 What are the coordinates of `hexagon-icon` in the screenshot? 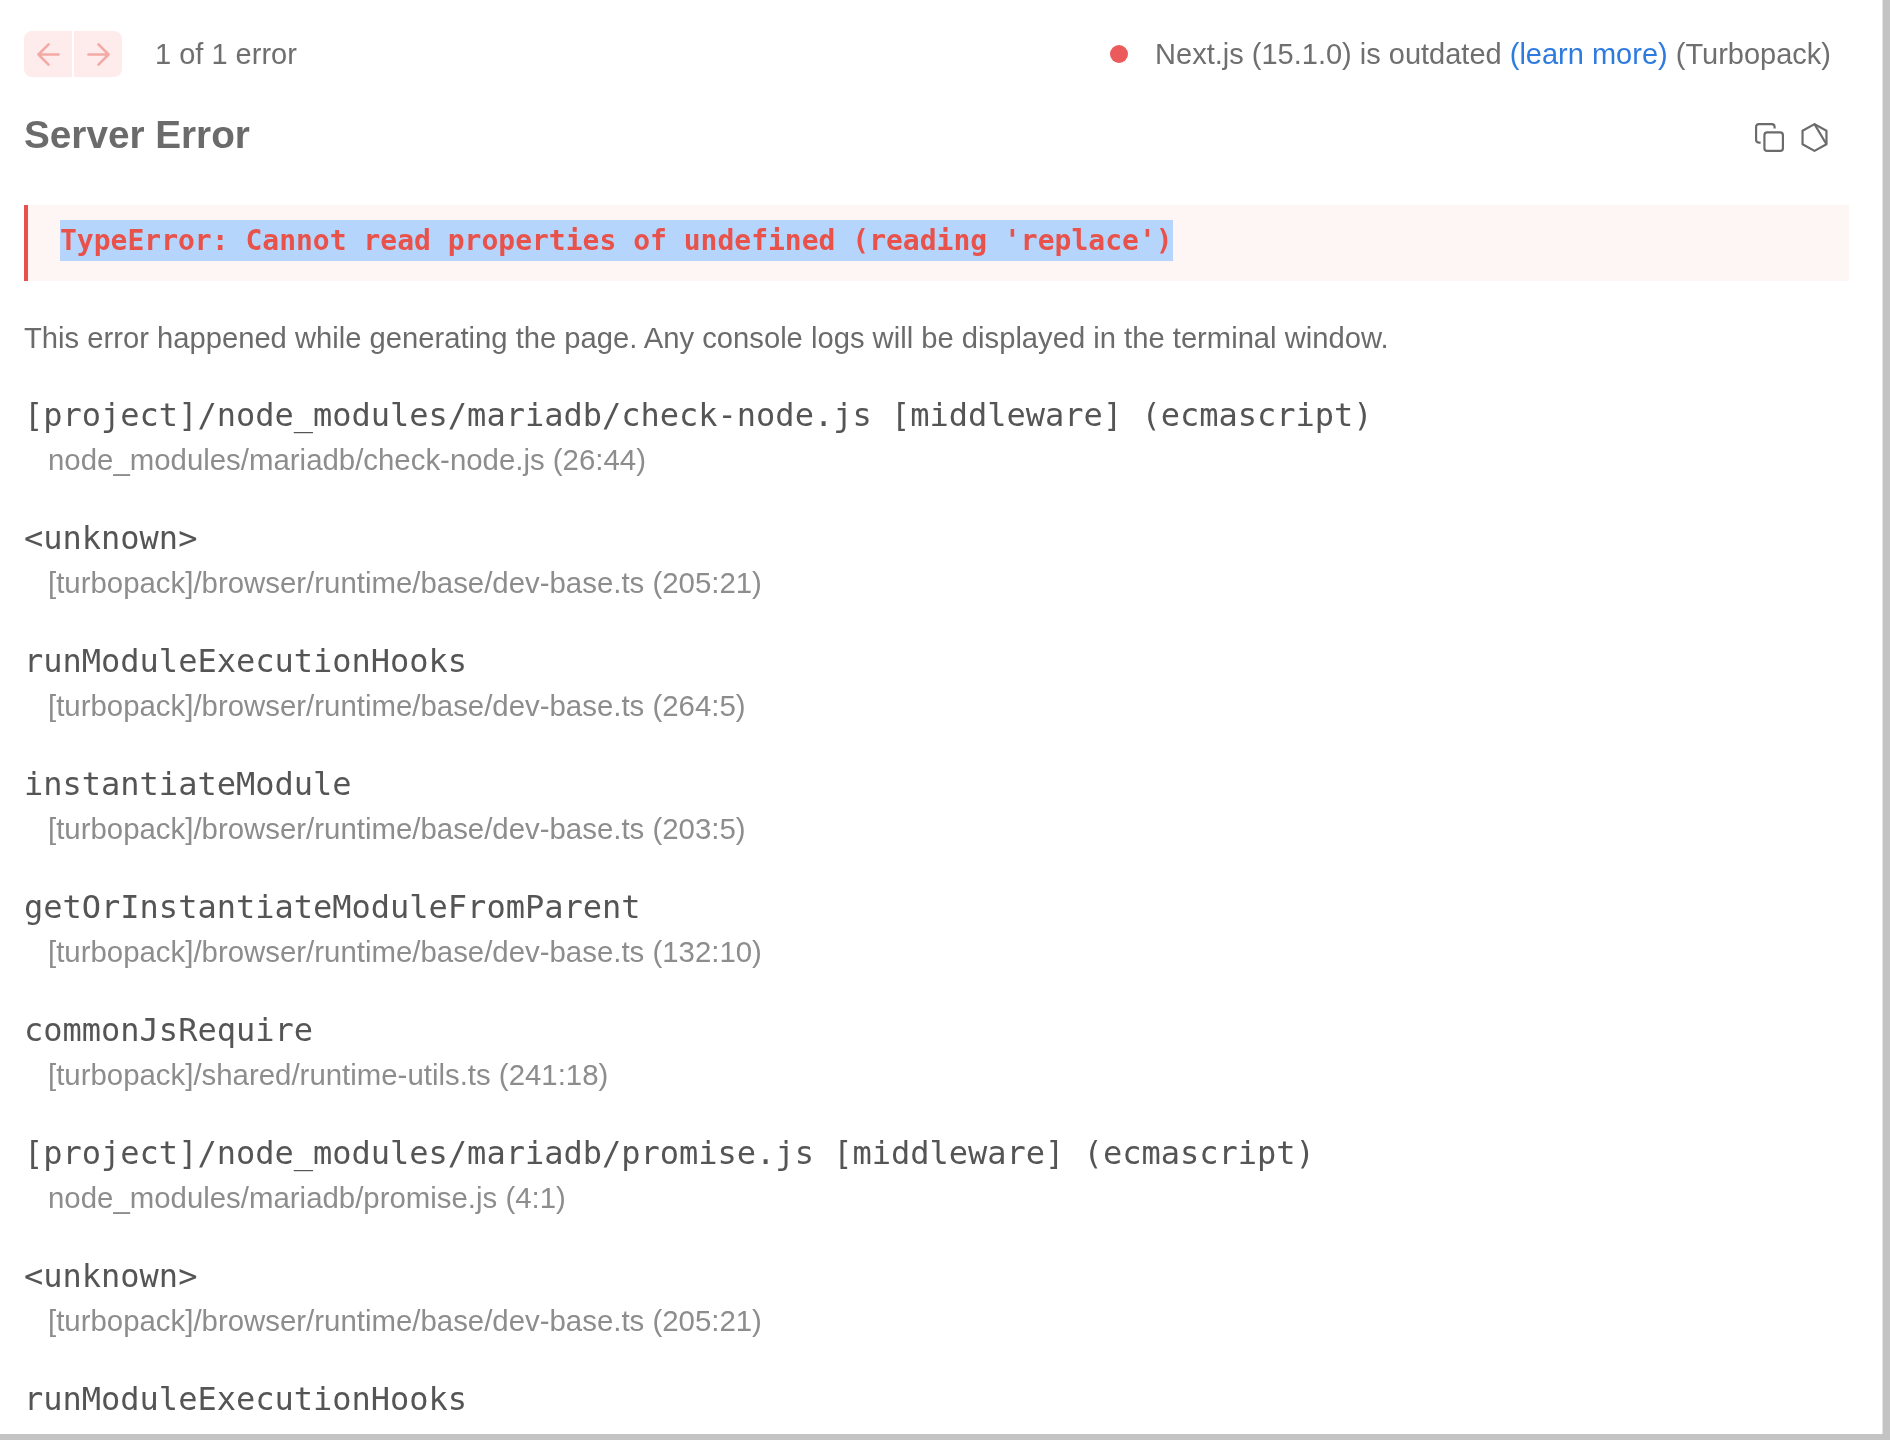 It's located at (1814, 137).